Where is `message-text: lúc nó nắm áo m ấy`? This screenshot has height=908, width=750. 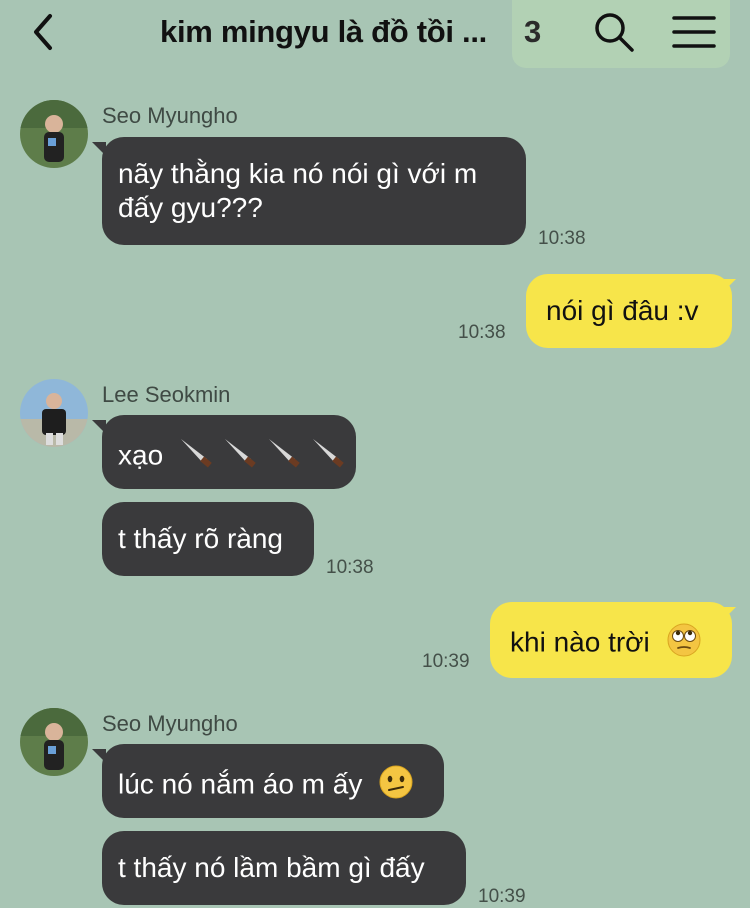
message-text: lúc nó nắm áo m ấy is located at coordinates (240, 784).